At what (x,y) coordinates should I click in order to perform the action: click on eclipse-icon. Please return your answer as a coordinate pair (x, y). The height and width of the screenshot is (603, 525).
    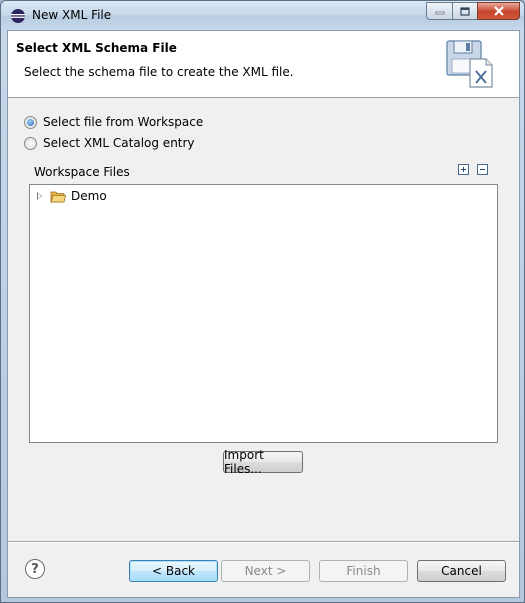
    Looking at the image, I should click on (18, 16).